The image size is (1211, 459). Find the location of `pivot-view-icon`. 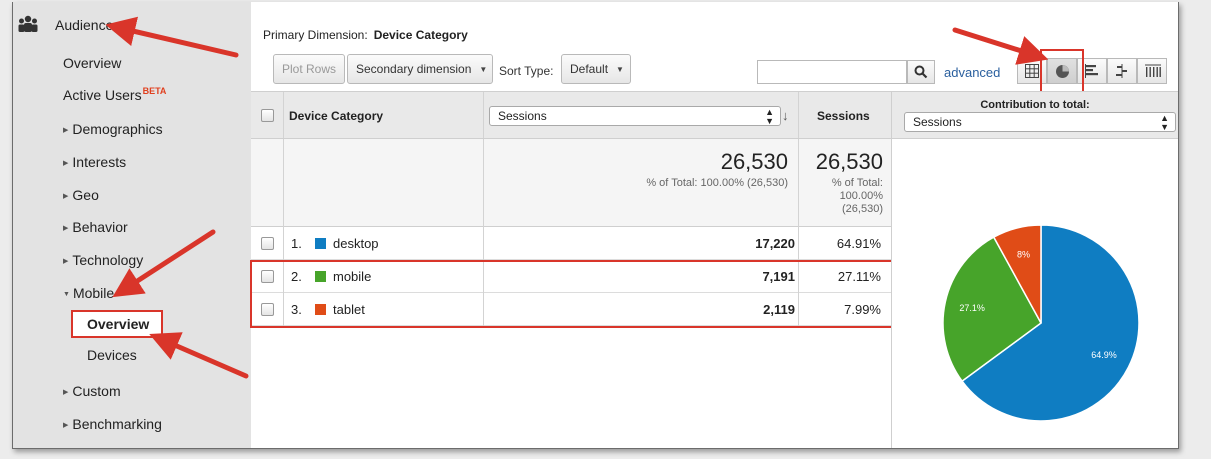

pivot-view-icon is located at coordinates (1153, 70).